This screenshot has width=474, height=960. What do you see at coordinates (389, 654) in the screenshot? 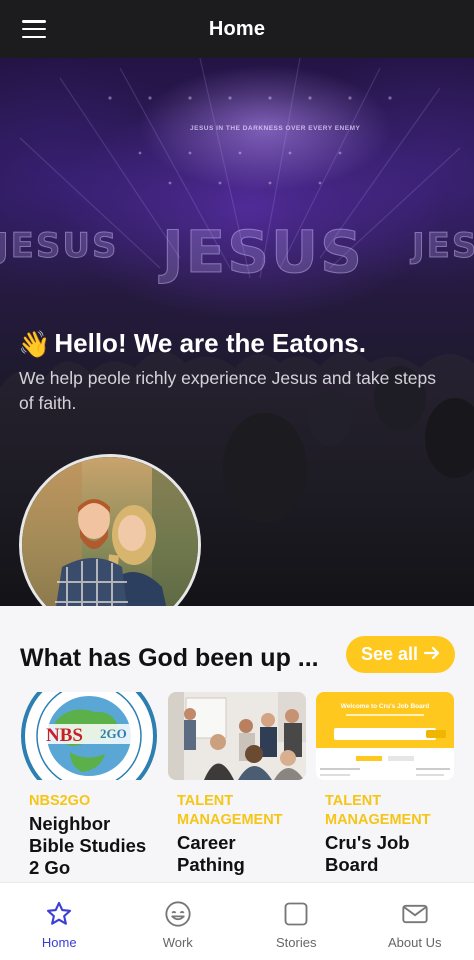
I see `see-all-label: See all` at bounding box center [389, 654].